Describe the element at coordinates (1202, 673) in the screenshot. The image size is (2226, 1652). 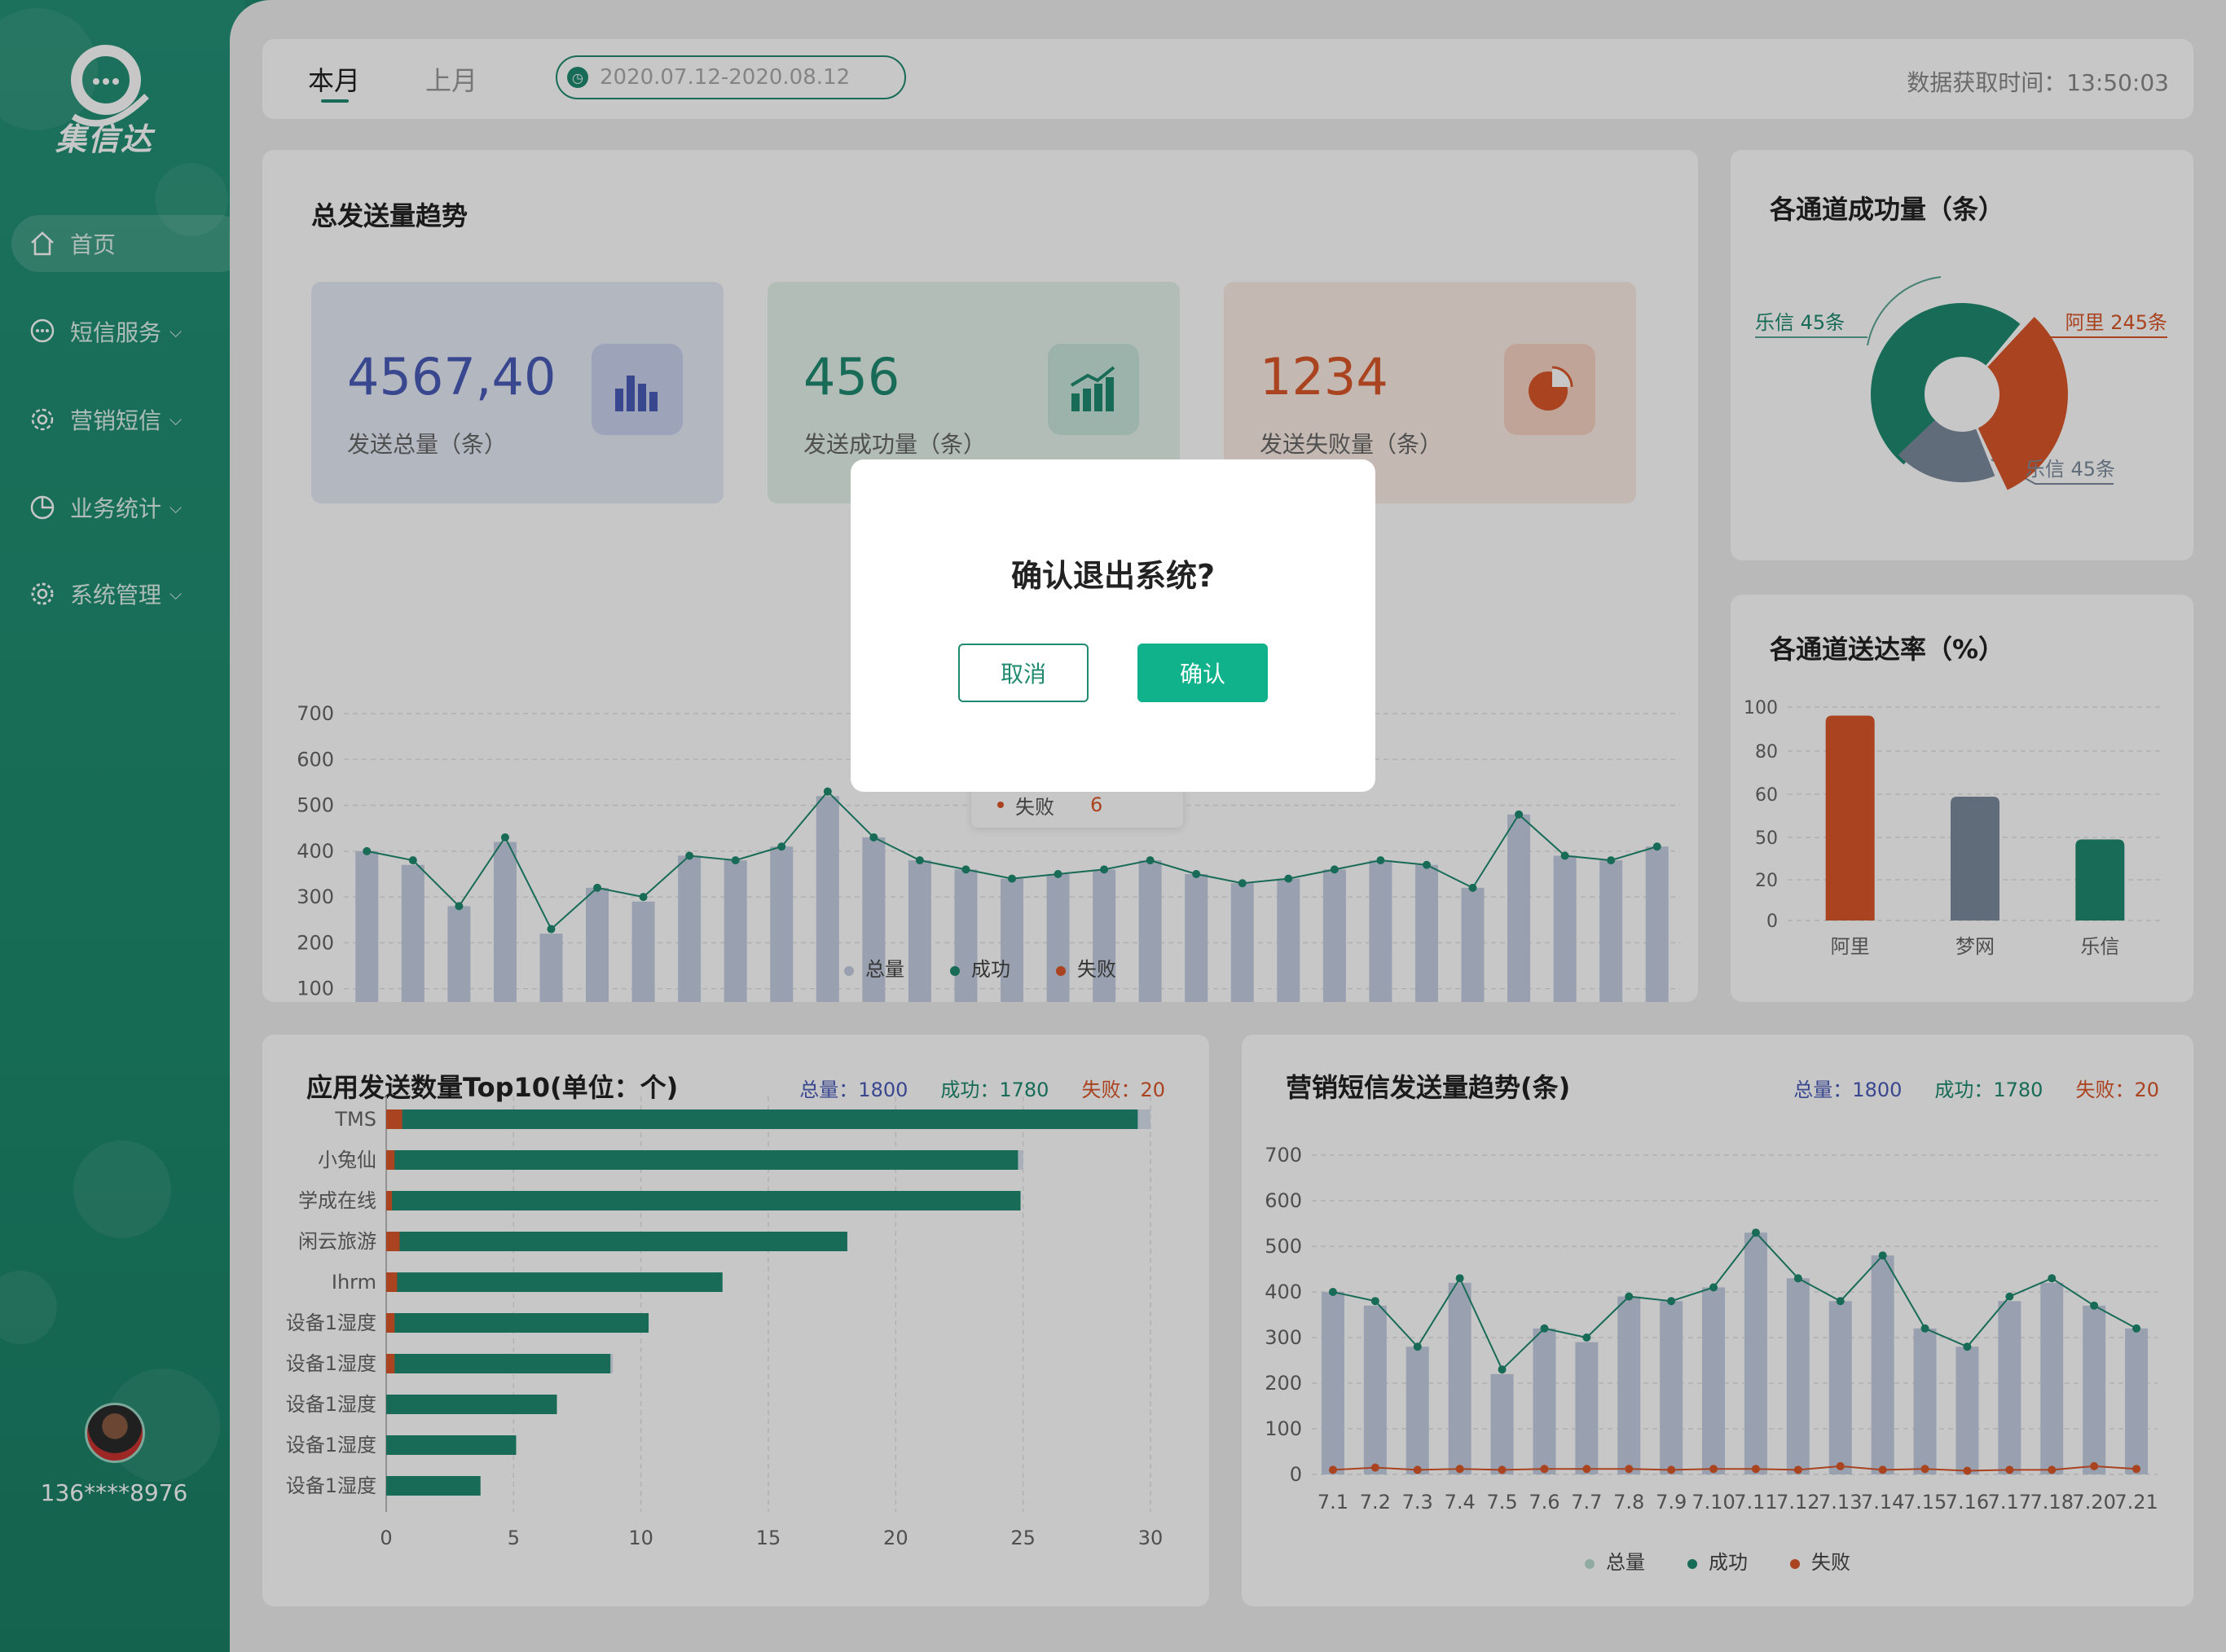
I see `confirm-button: 确认` at that location.